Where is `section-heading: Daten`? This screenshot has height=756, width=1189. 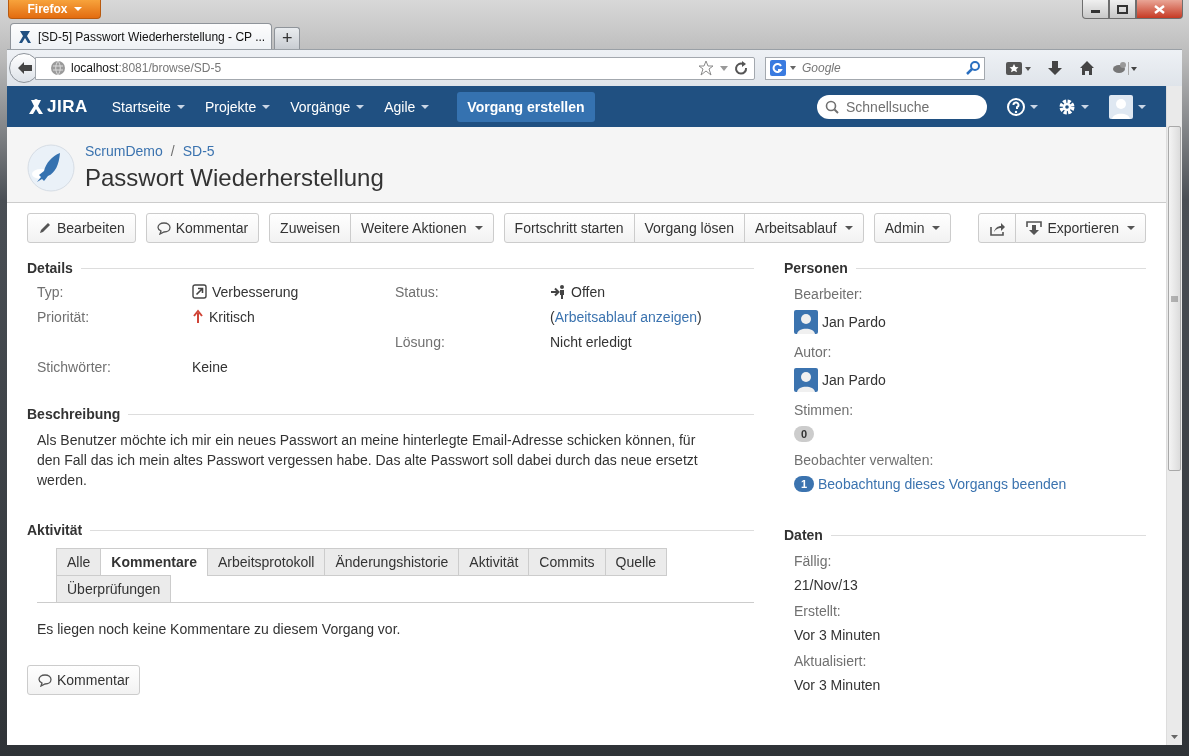
section-heading: Daten is located at coordinates (803, 535).